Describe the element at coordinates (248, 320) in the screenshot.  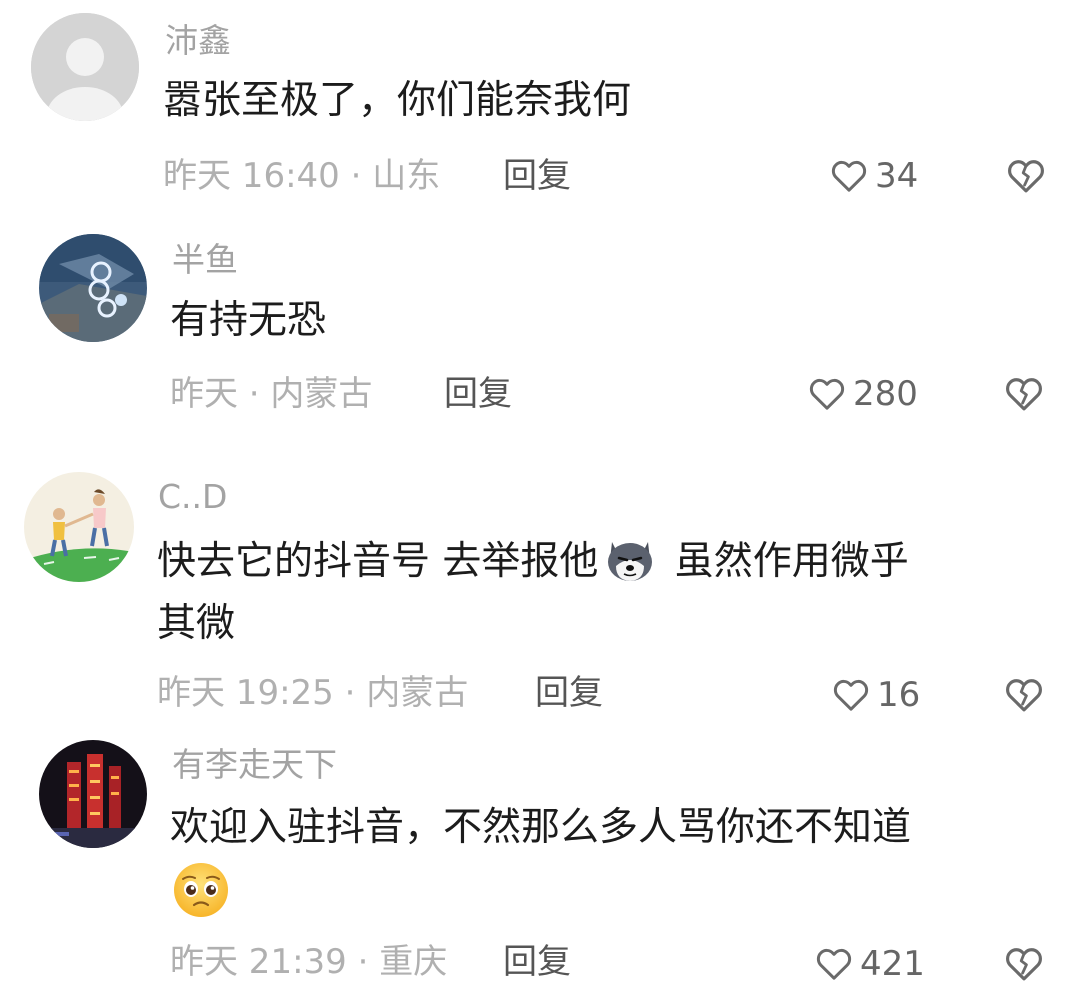
I see `comment-text: 有持无恐` at that location.